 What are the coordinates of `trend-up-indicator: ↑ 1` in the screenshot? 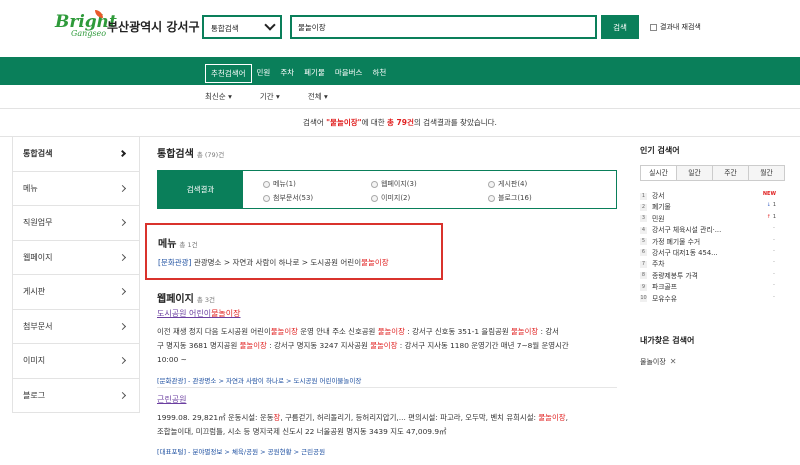 It's located at (771, 216).